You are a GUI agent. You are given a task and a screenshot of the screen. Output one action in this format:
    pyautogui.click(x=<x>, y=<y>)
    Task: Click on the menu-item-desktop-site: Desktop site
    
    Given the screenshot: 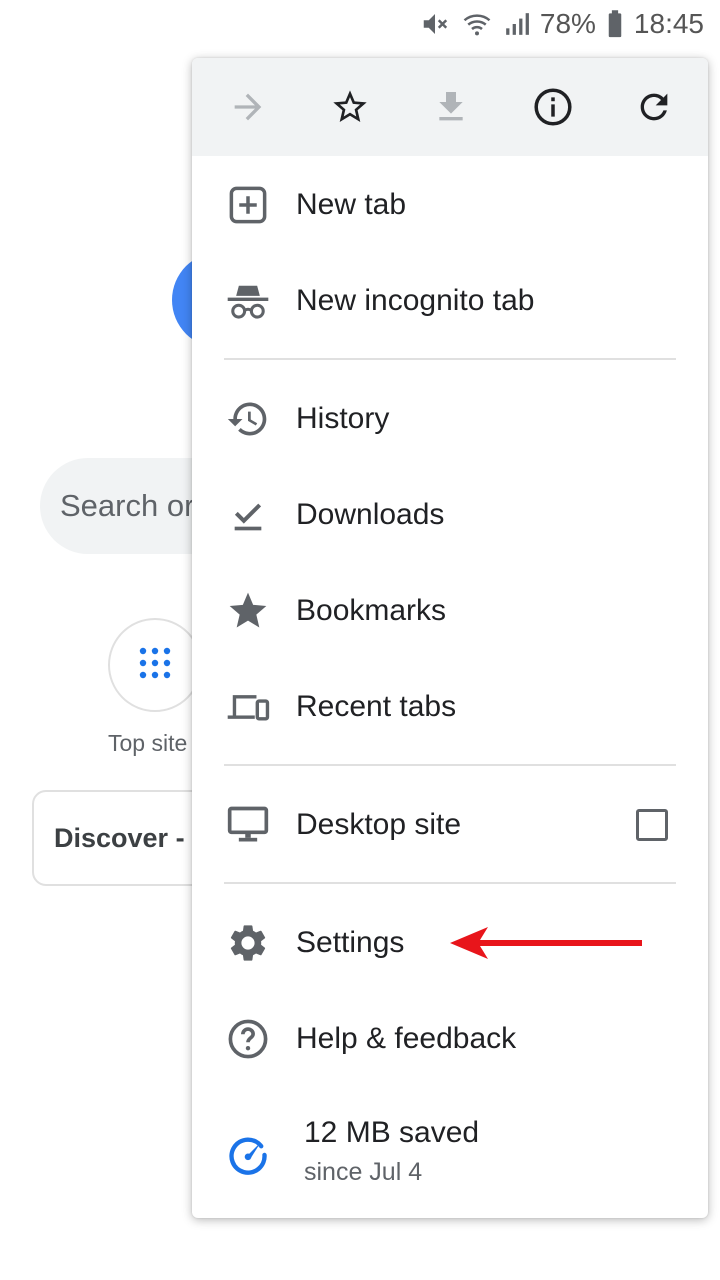 What is the action you would take?
    pyautogui.click(x=450, y=825)
    